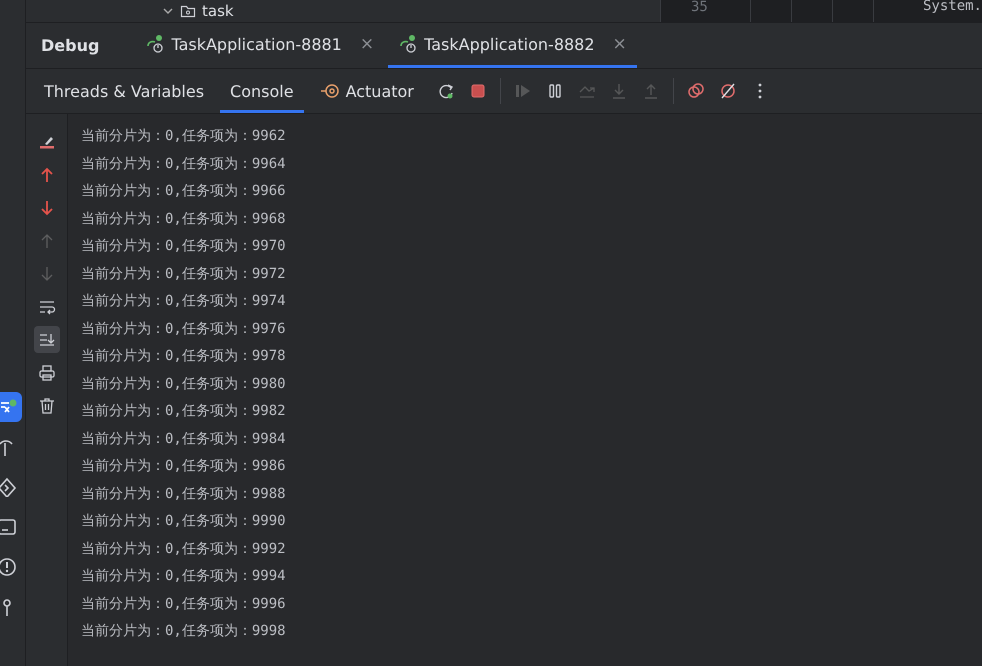 The width and height of the screenshot is (982, 666). Describe the element at coordinates (259, 45) in the screenshot. I see `session-tab: TaskApplication-8881 ×` at that location.